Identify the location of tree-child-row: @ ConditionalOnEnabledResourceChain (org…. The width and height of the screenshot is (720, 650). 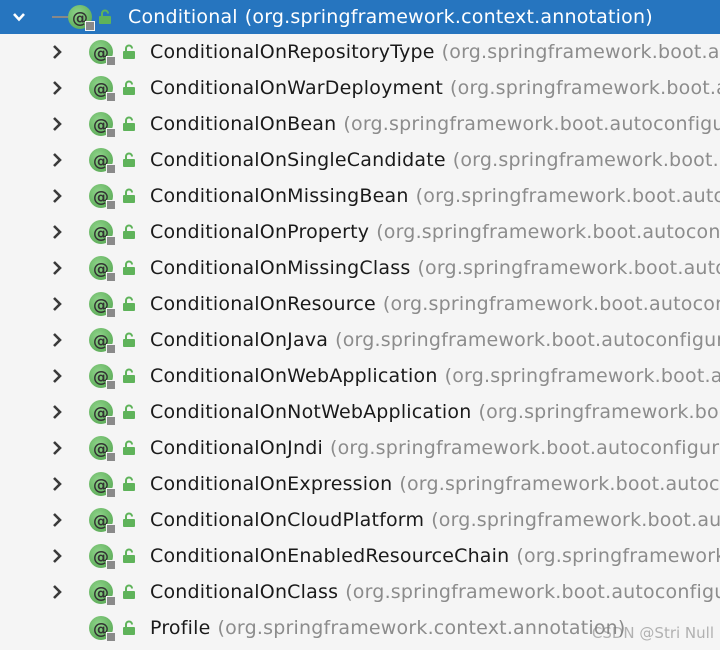
(360, 556).